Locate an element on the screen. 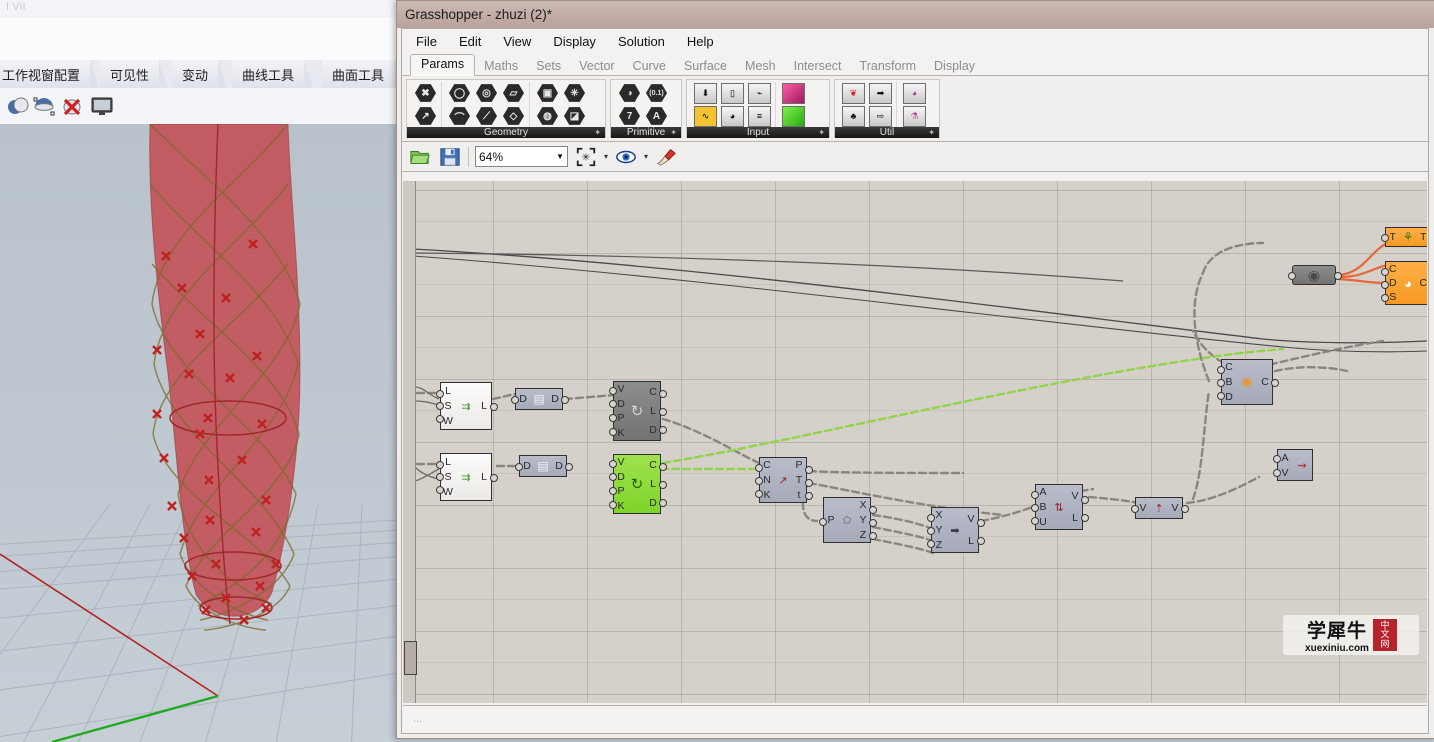 This screenshot has height=742, width=1434. chevron-down-icon: ▼ is located at coordinates (560, 156).